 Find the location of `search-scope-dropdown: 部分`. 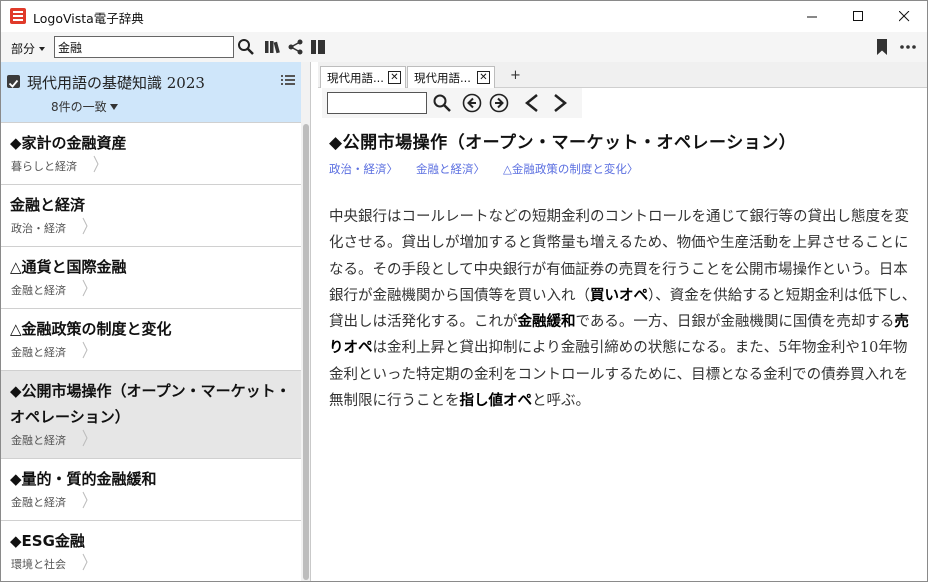

search-scope-dropdown: 部分 is located at coordinates (28, 48).